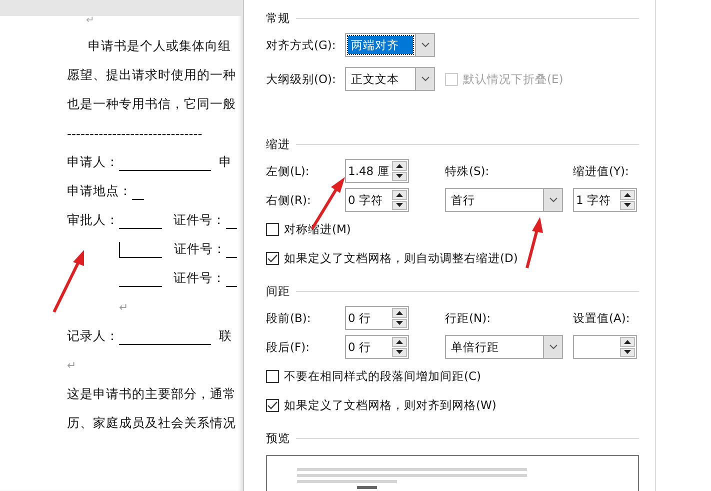 Image resolution: width=711 pixels, height=491 pixels. I want to click on field-label: 行距(N):, so click(467, 318).